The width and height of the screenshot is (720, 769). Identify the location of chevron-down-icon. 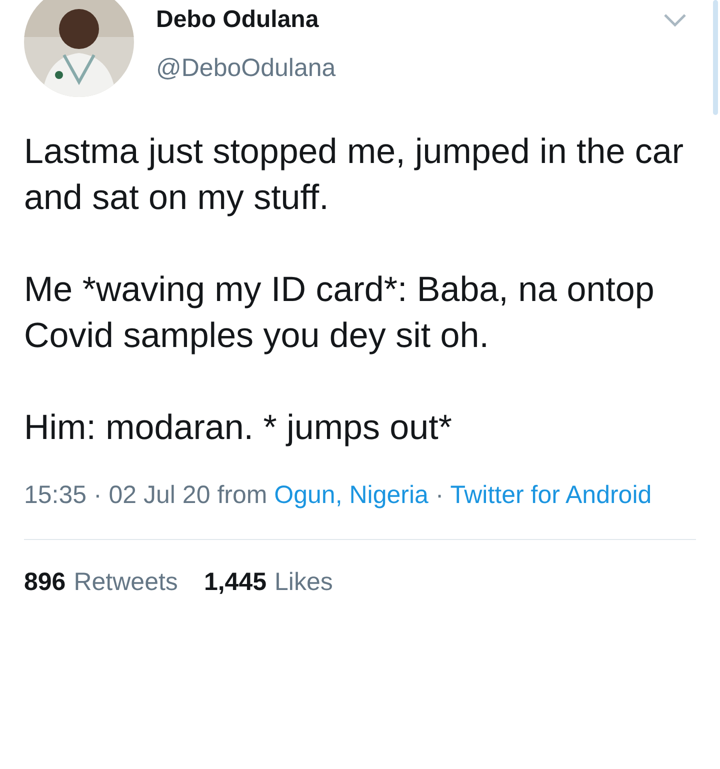
(675, 20).